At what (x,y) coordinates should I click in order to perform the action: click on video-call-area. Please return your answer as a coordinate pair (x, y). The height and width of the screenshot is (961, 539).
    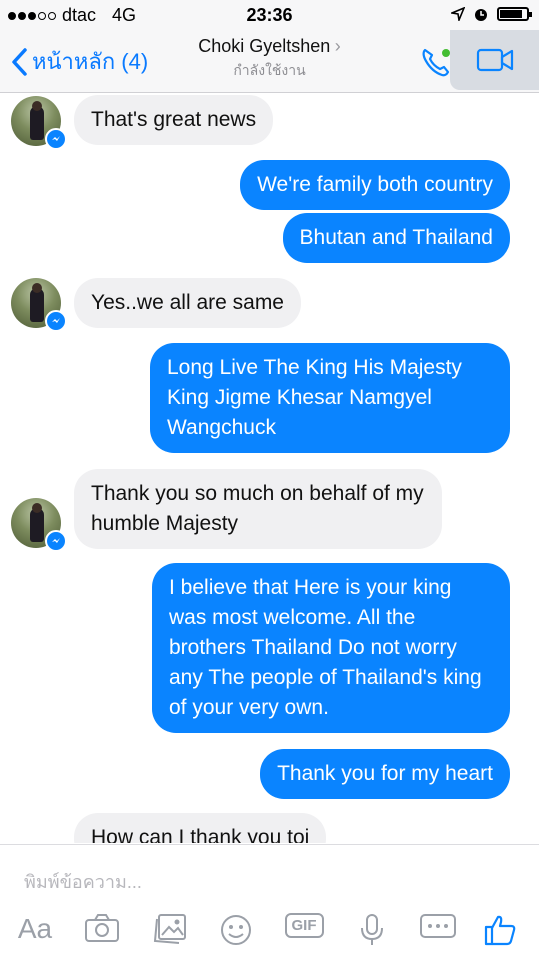
    Looking at the image, I should click on (494, 60).